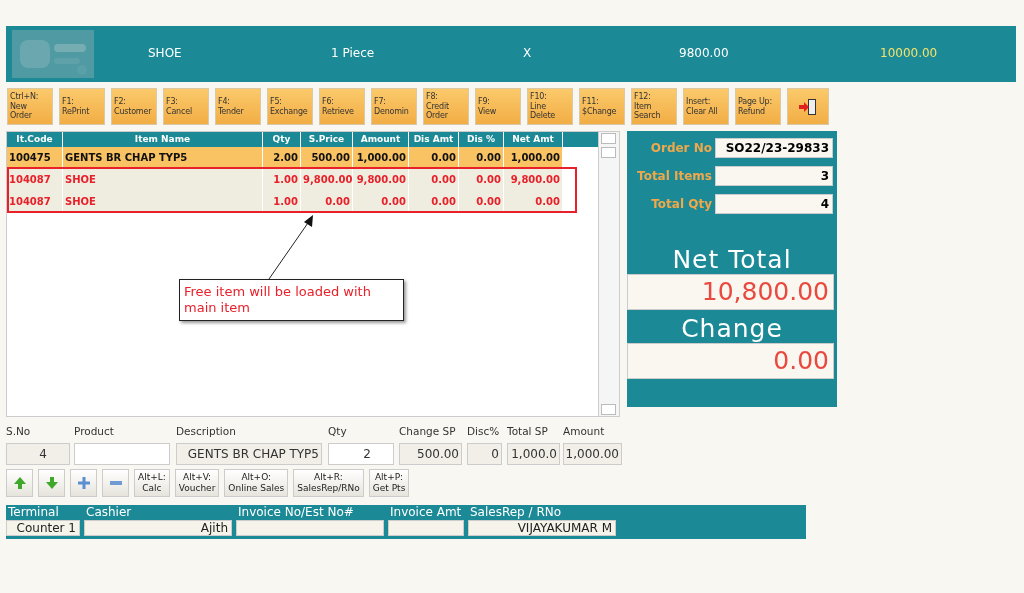 Image resolution: width=1024 pixels, height=593 pixels. I want to click on item-amount: 10000.00, so click(909, 53).